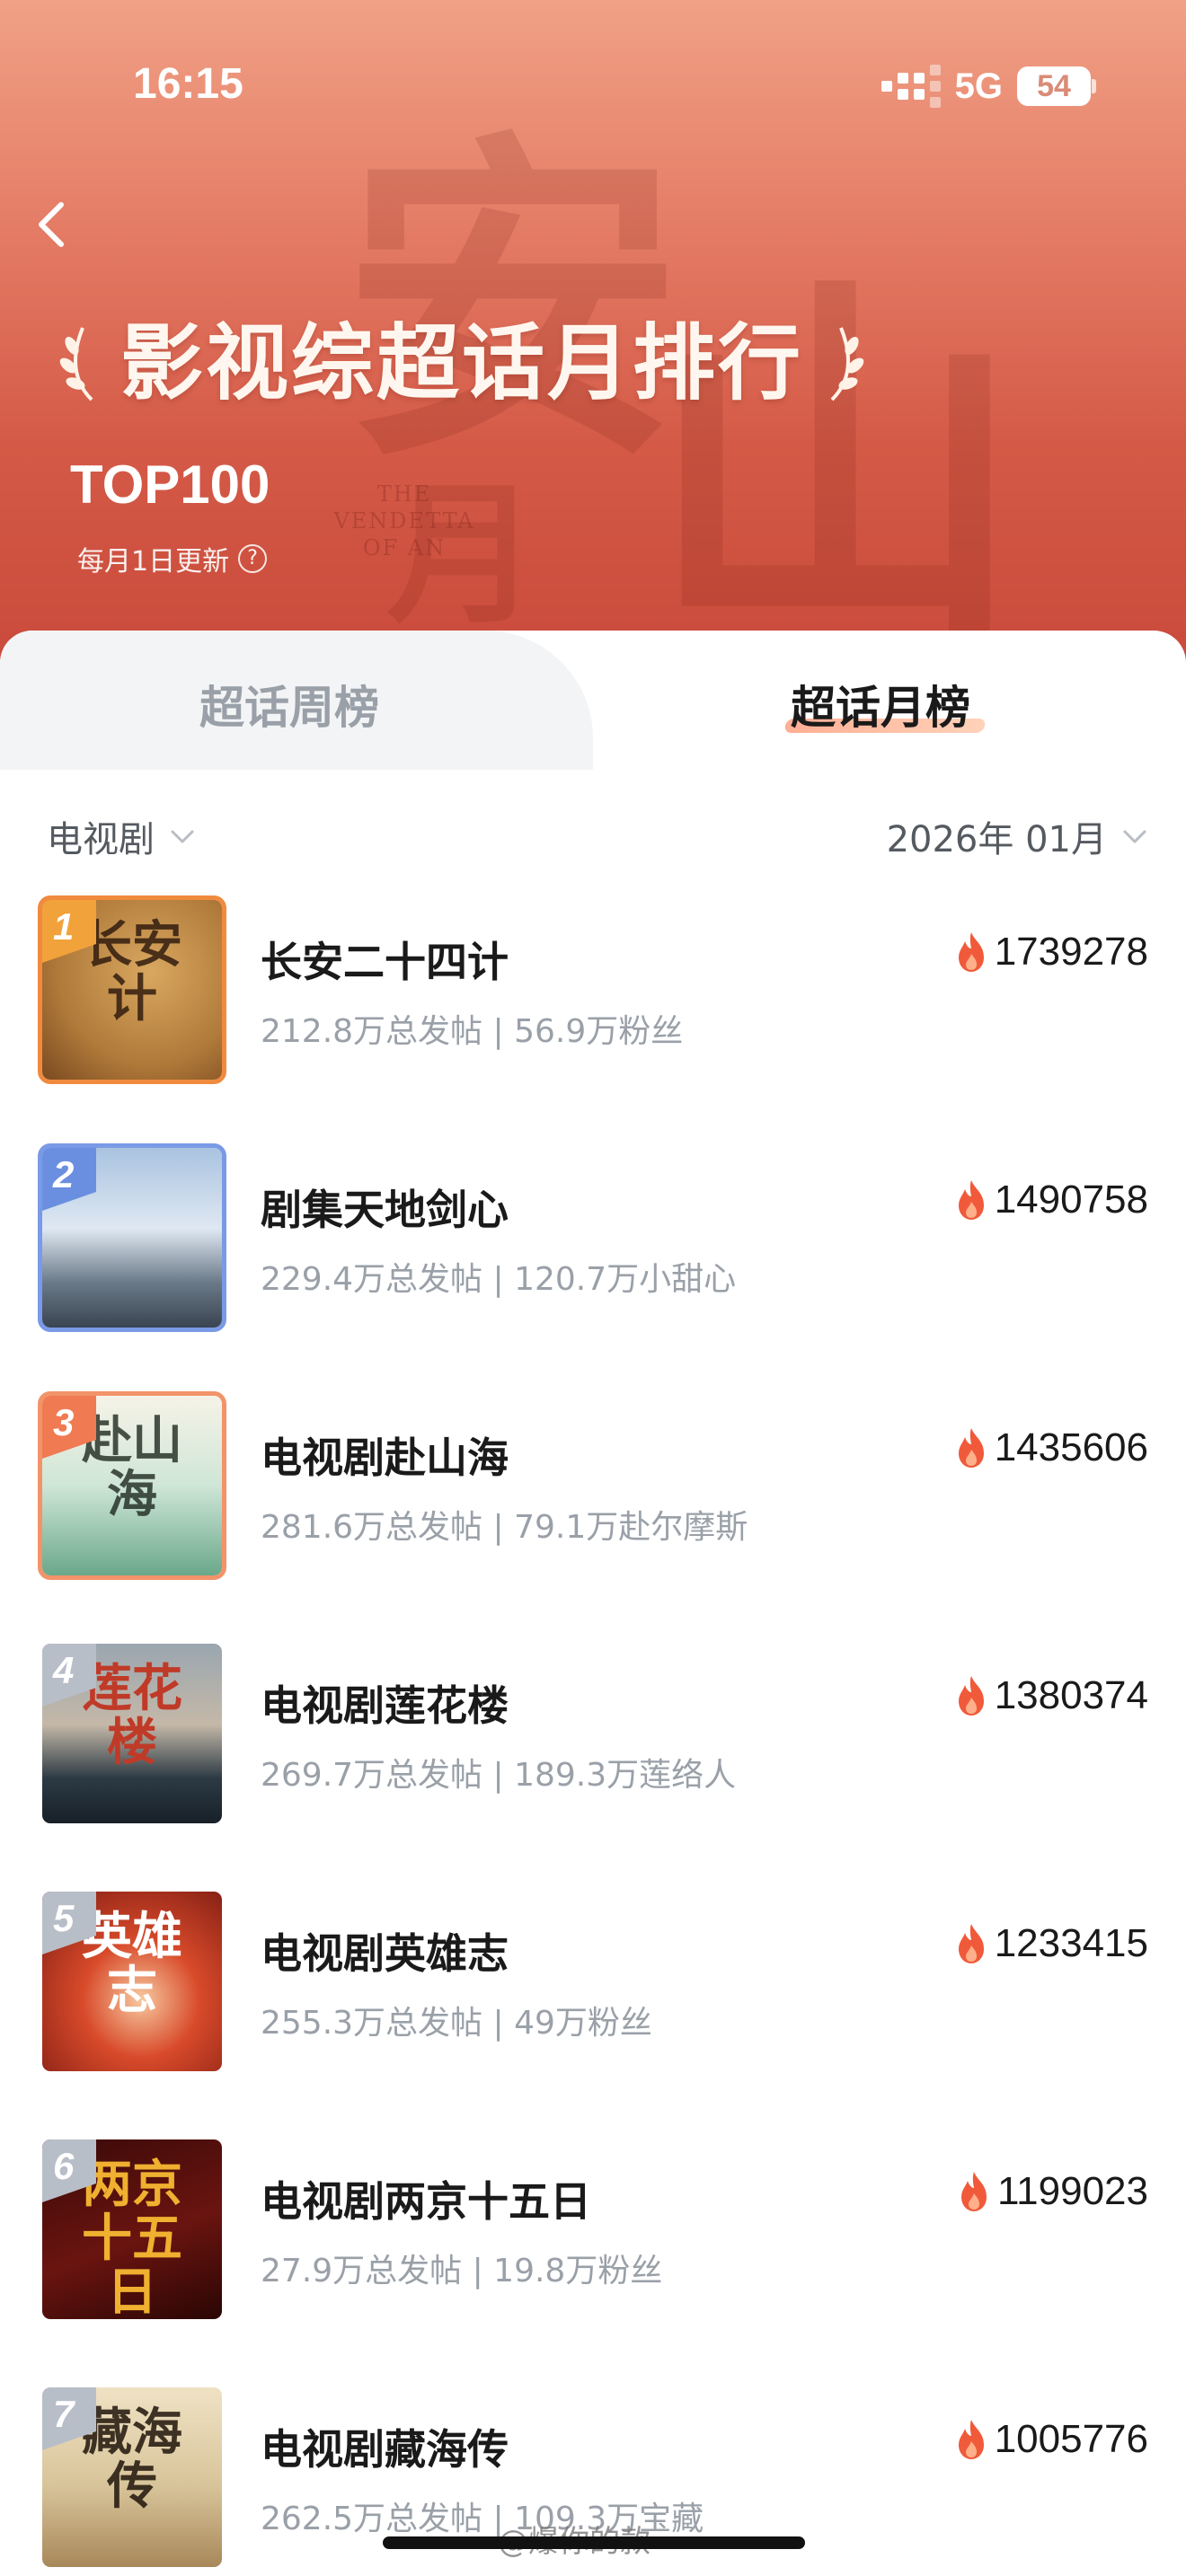  I want to click on status-time: 16:15, so click(188, 84).